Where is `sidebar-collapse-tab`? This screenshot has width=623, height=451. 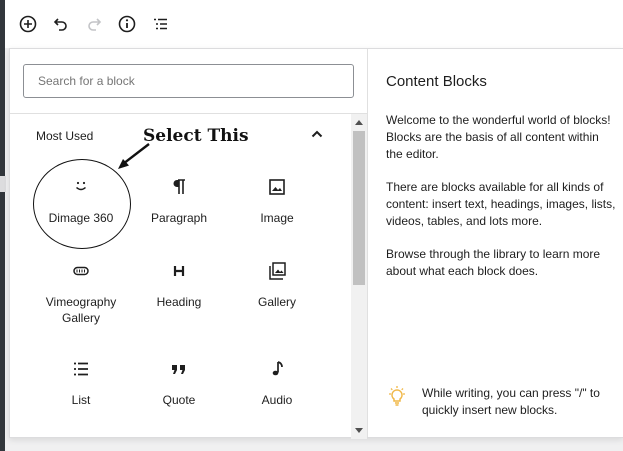
sidebar-collapse-tab is located at coordinates (3, 184).